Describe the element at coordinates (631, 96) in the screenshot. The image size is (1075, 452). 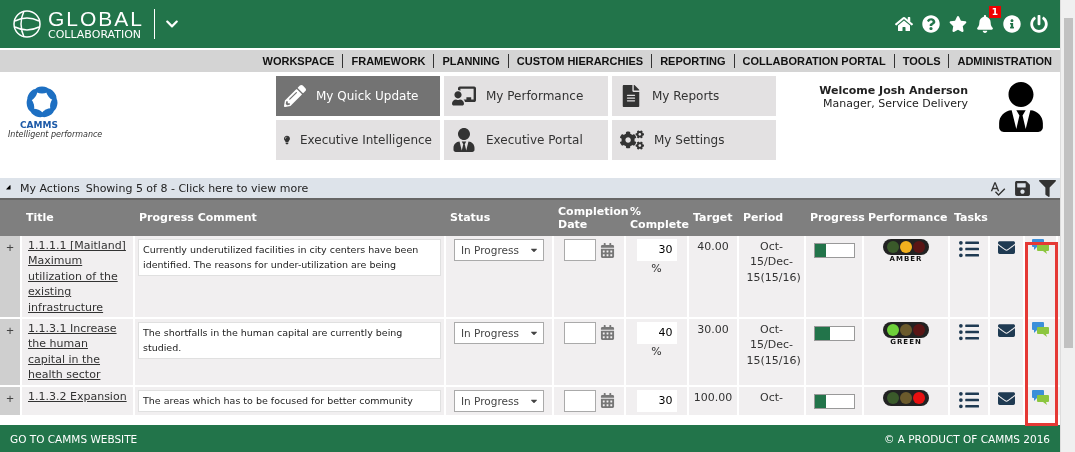
I see `document-icon` at that location.